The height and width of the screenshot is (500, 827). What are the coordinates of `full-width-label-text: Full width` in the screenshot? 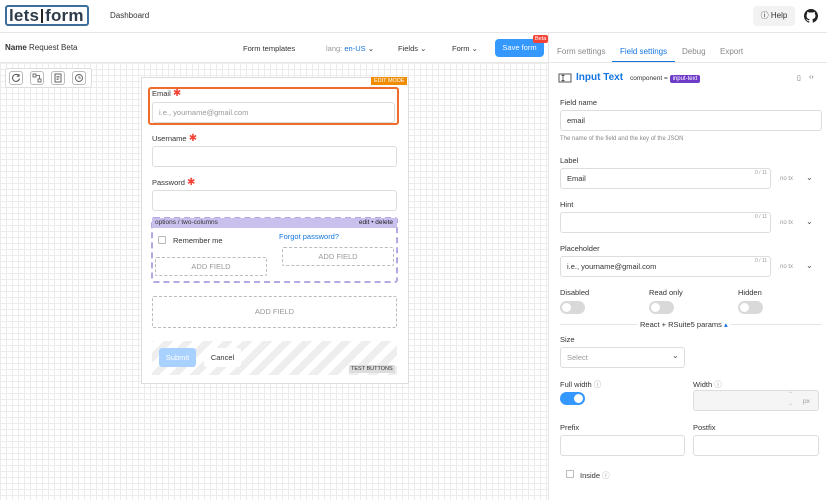 It's located at (576, 384).